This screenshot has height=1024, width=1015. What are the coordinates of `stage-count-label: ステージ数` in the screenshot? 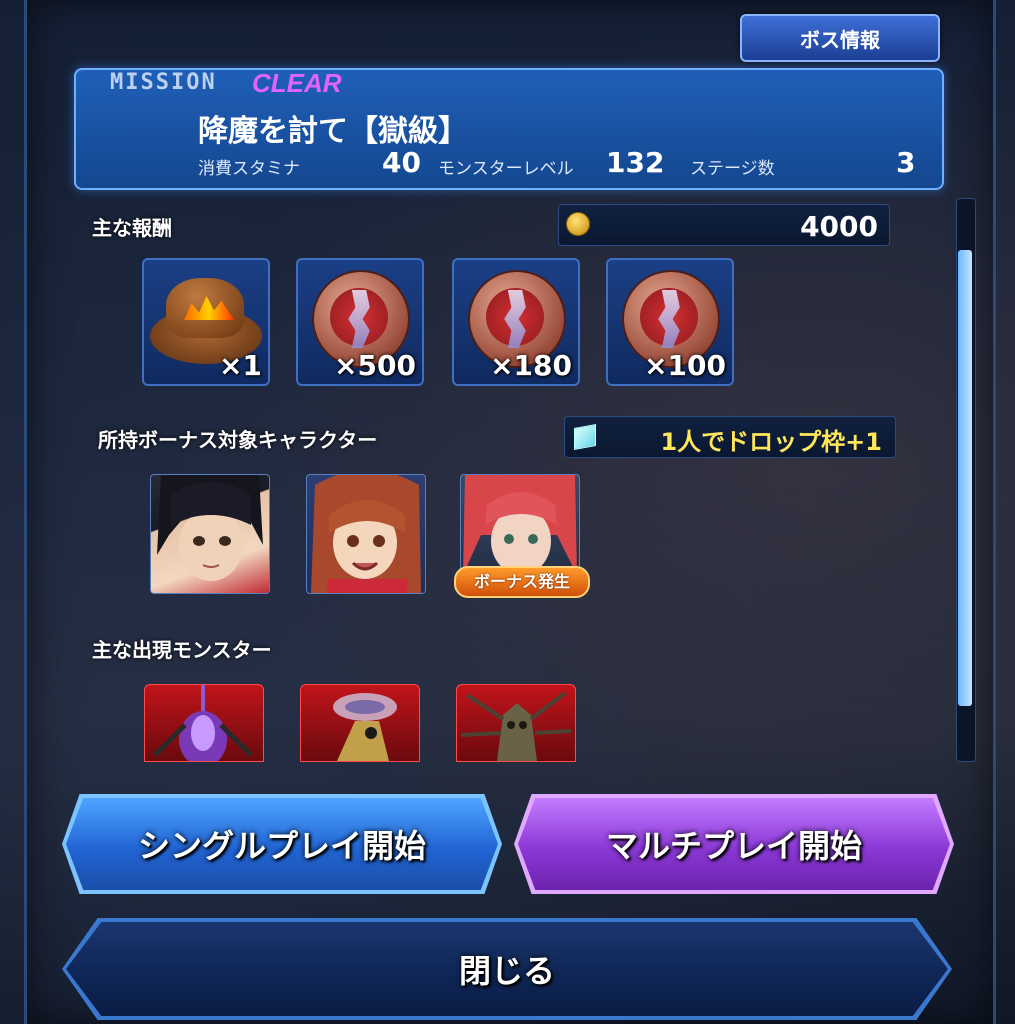 It's located at (732, 169).